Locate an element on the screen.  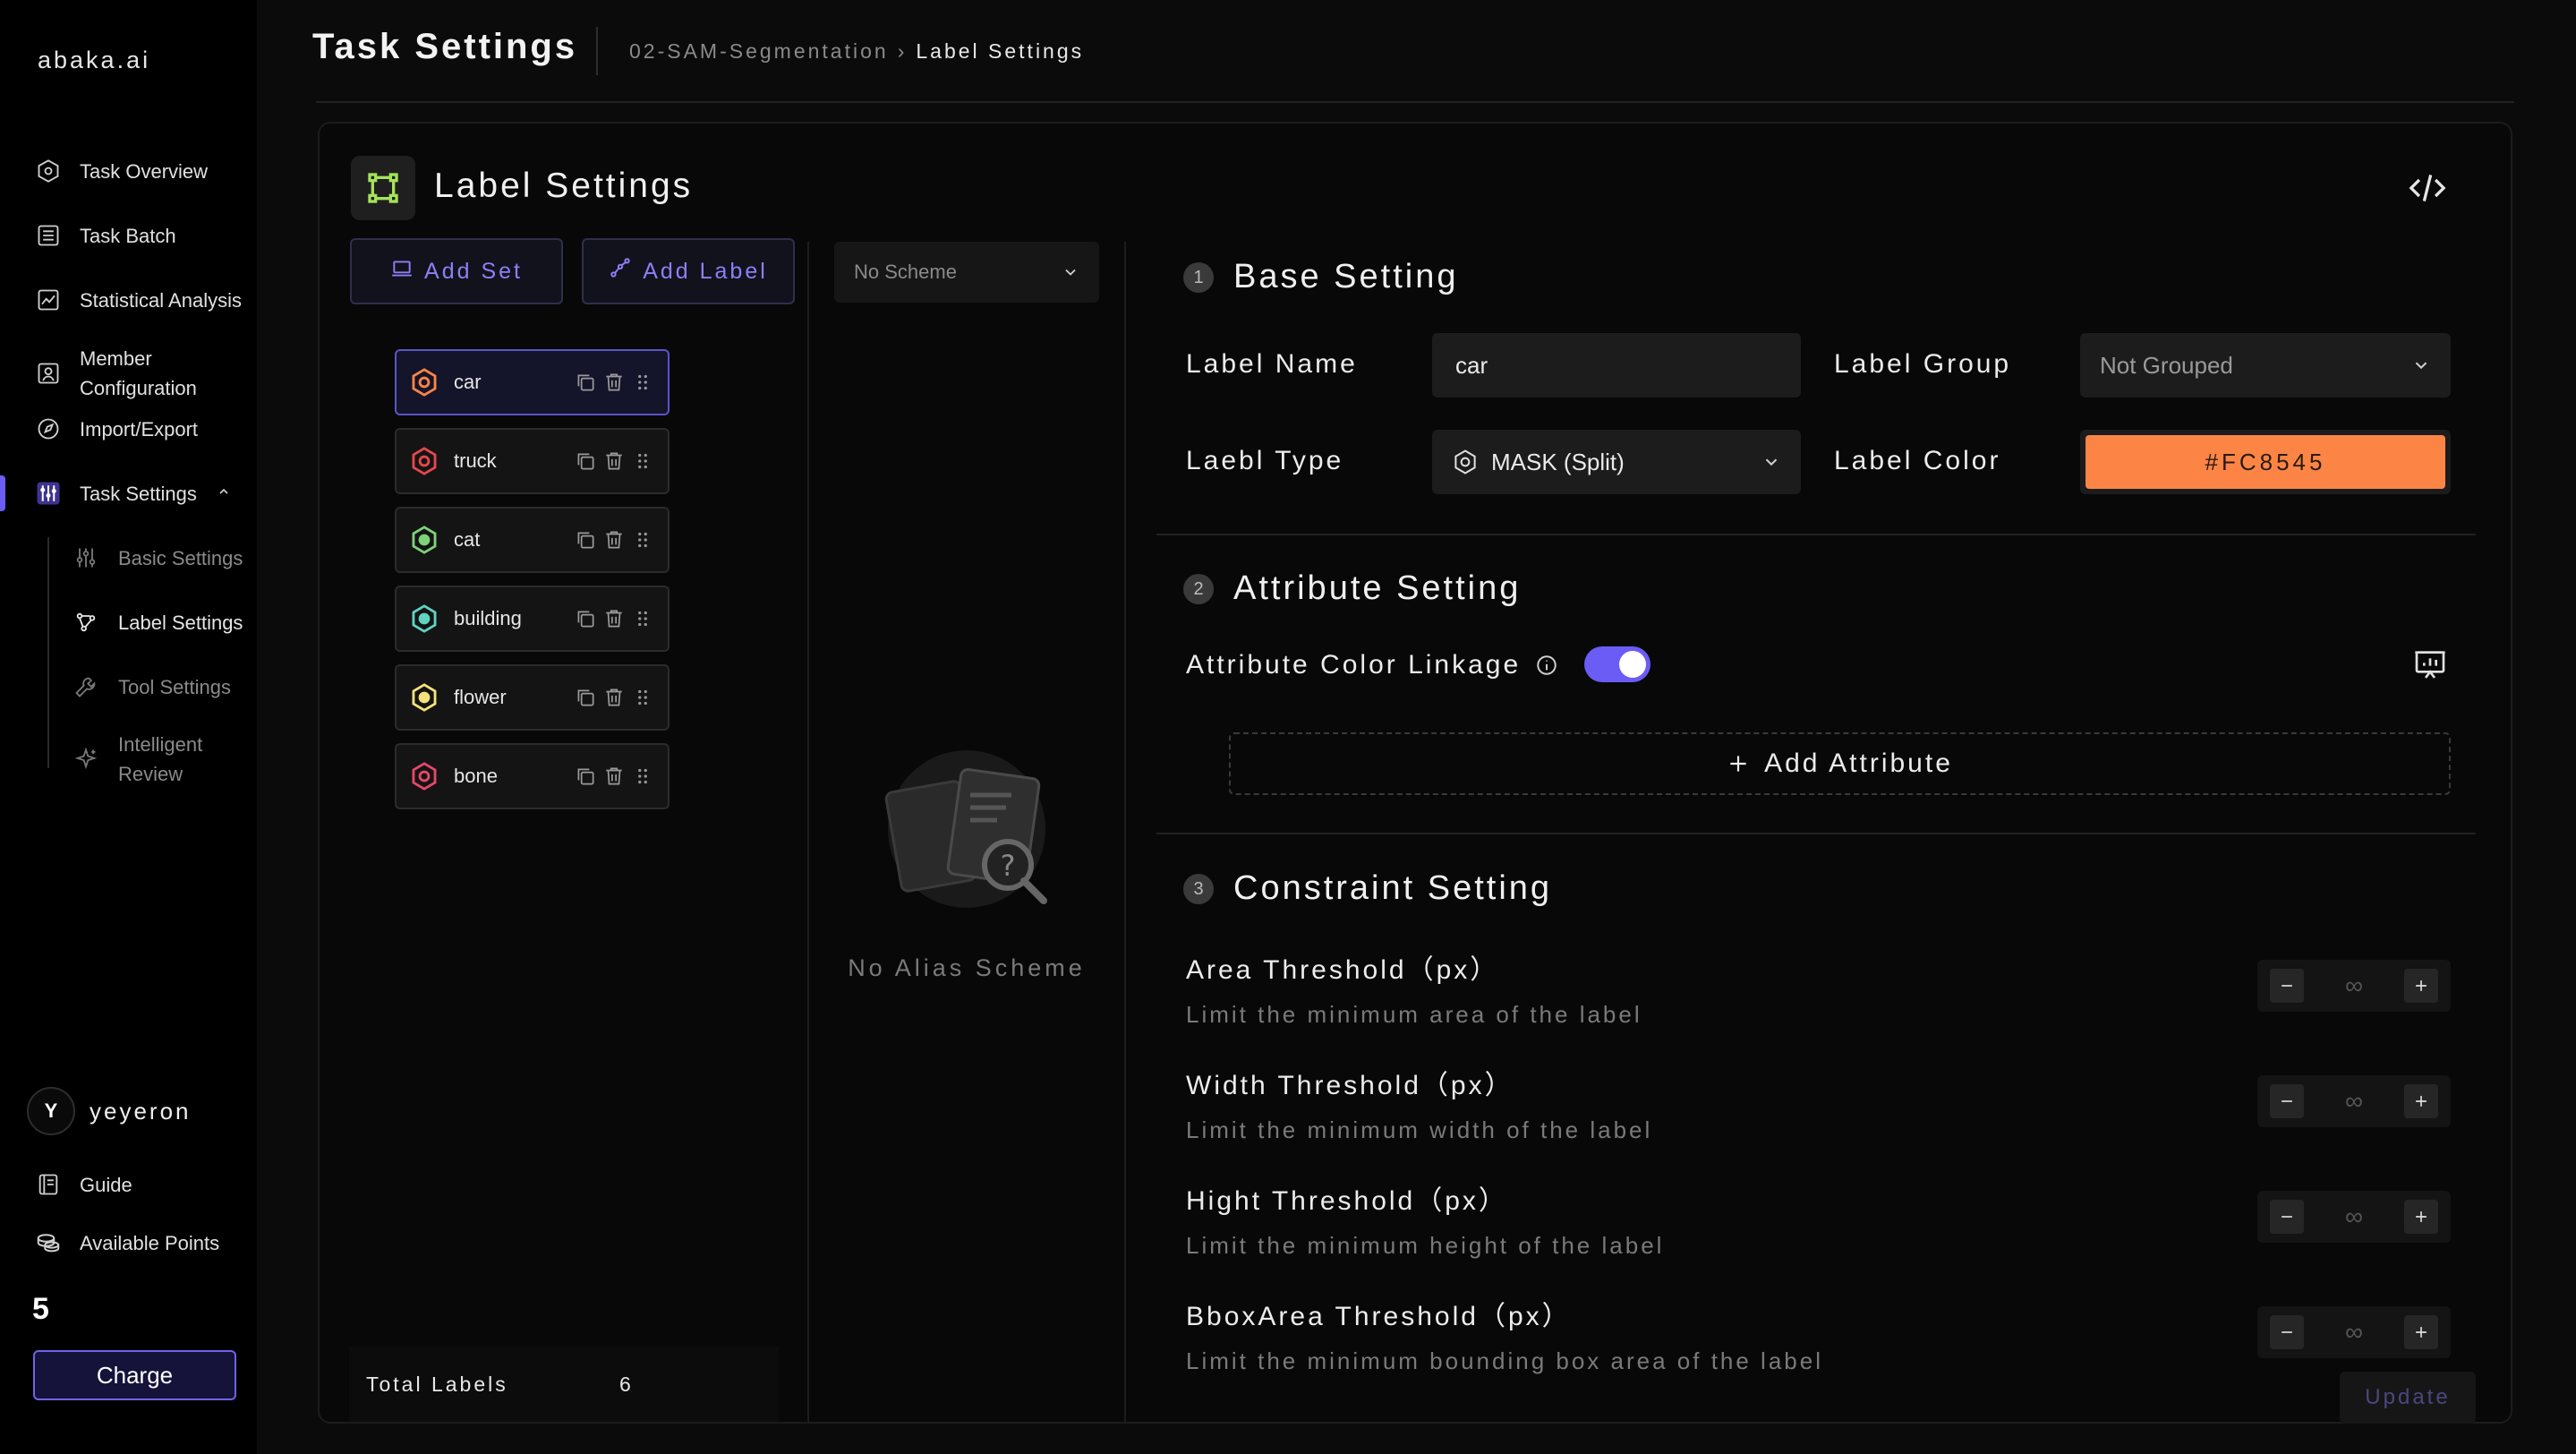
add-set-button: Add Set is located at coordinates (456, 271).